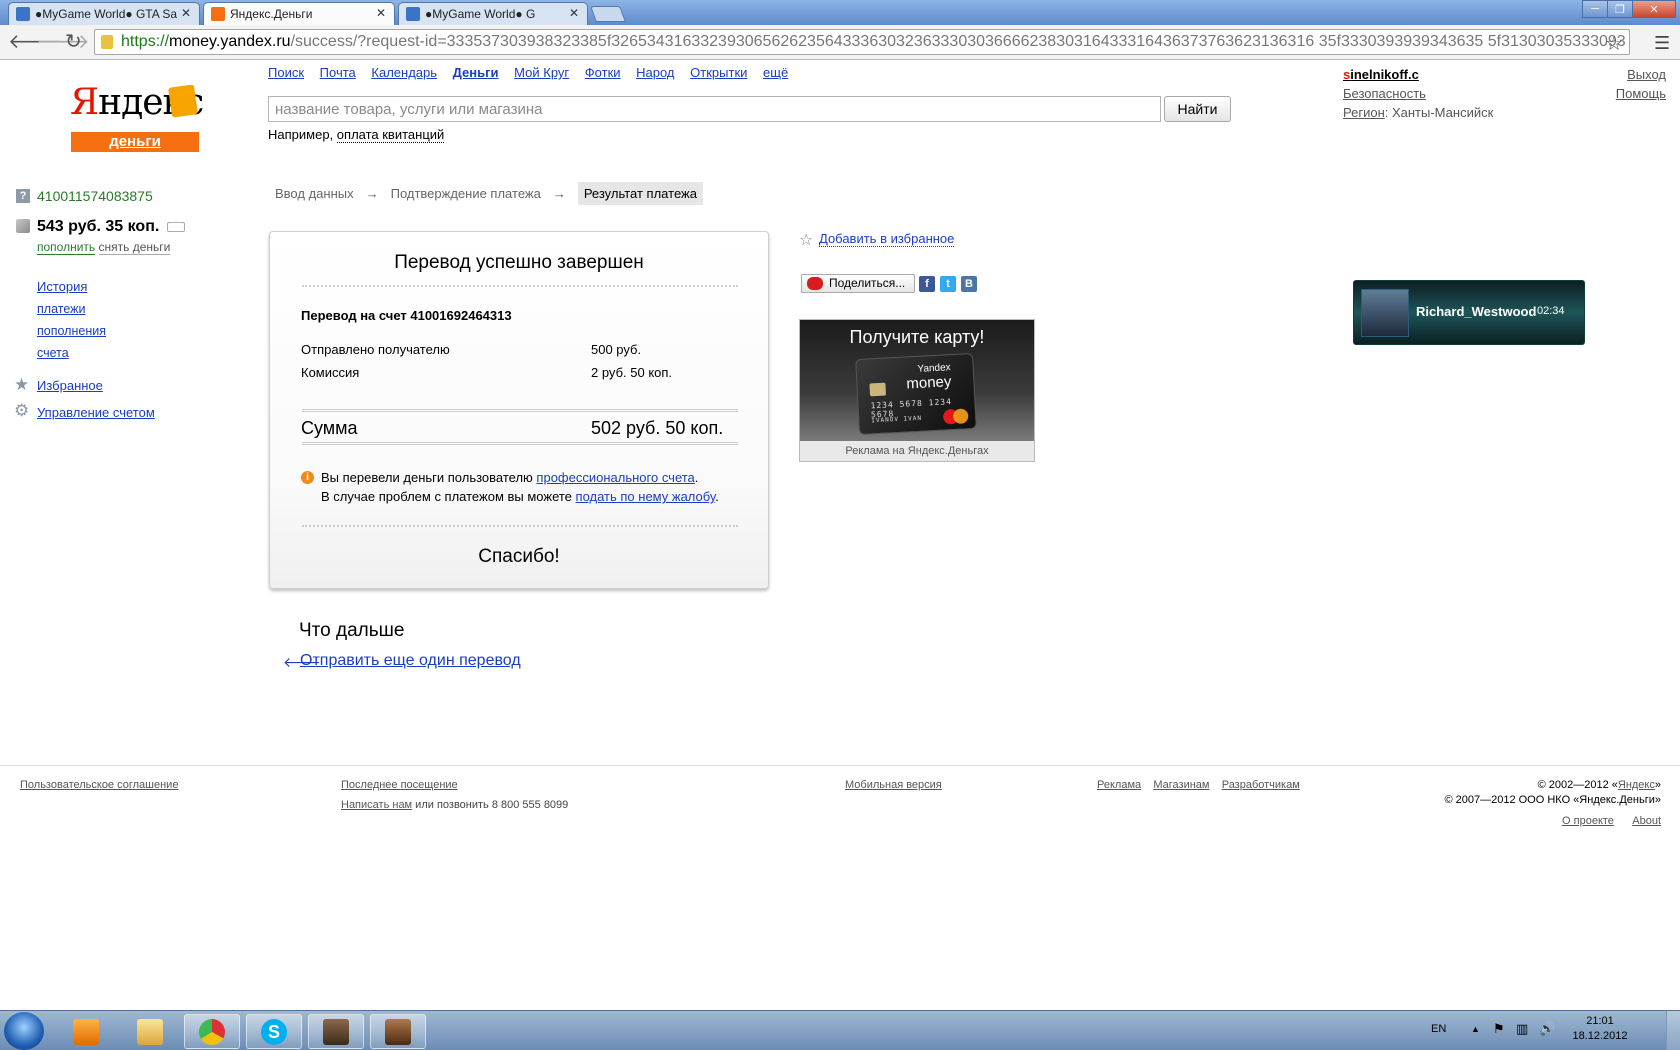  I want to click on window-controls: ─ ❐ ✕, so click(1629, 9).